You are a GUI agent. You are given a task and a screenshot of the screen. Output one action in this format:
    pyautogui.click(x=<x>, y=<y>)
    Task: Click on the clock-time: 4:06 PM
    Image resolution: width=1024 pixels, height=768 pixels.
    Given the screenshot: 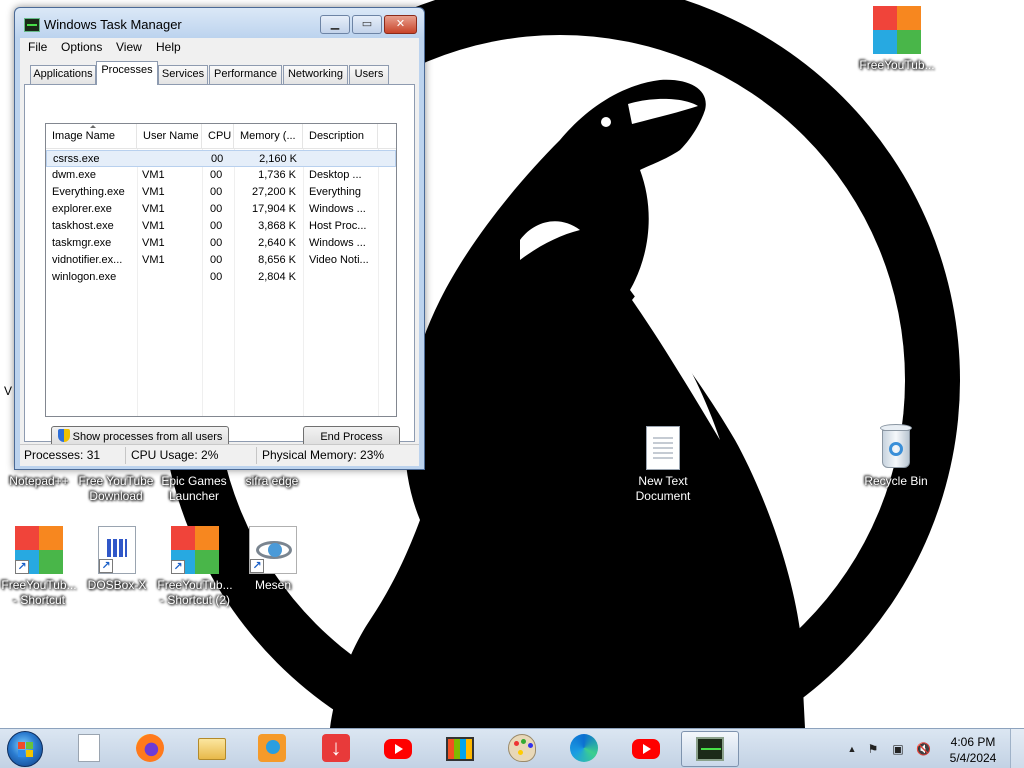 What is the action you would take?
    pyautogui.click(x=973, y=742)
    